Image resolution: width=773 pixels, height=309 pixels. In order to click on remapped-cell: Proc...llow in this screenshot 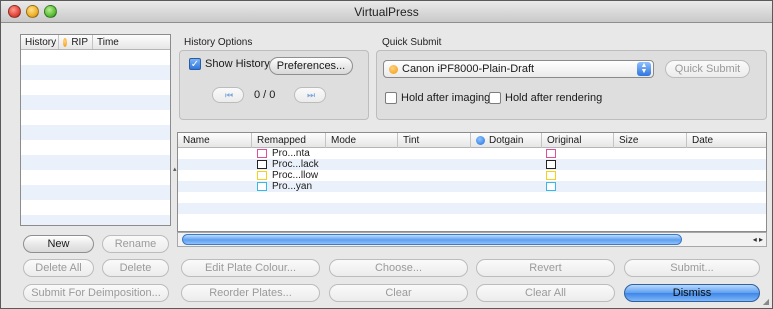, I will do `click(295, 175)`.